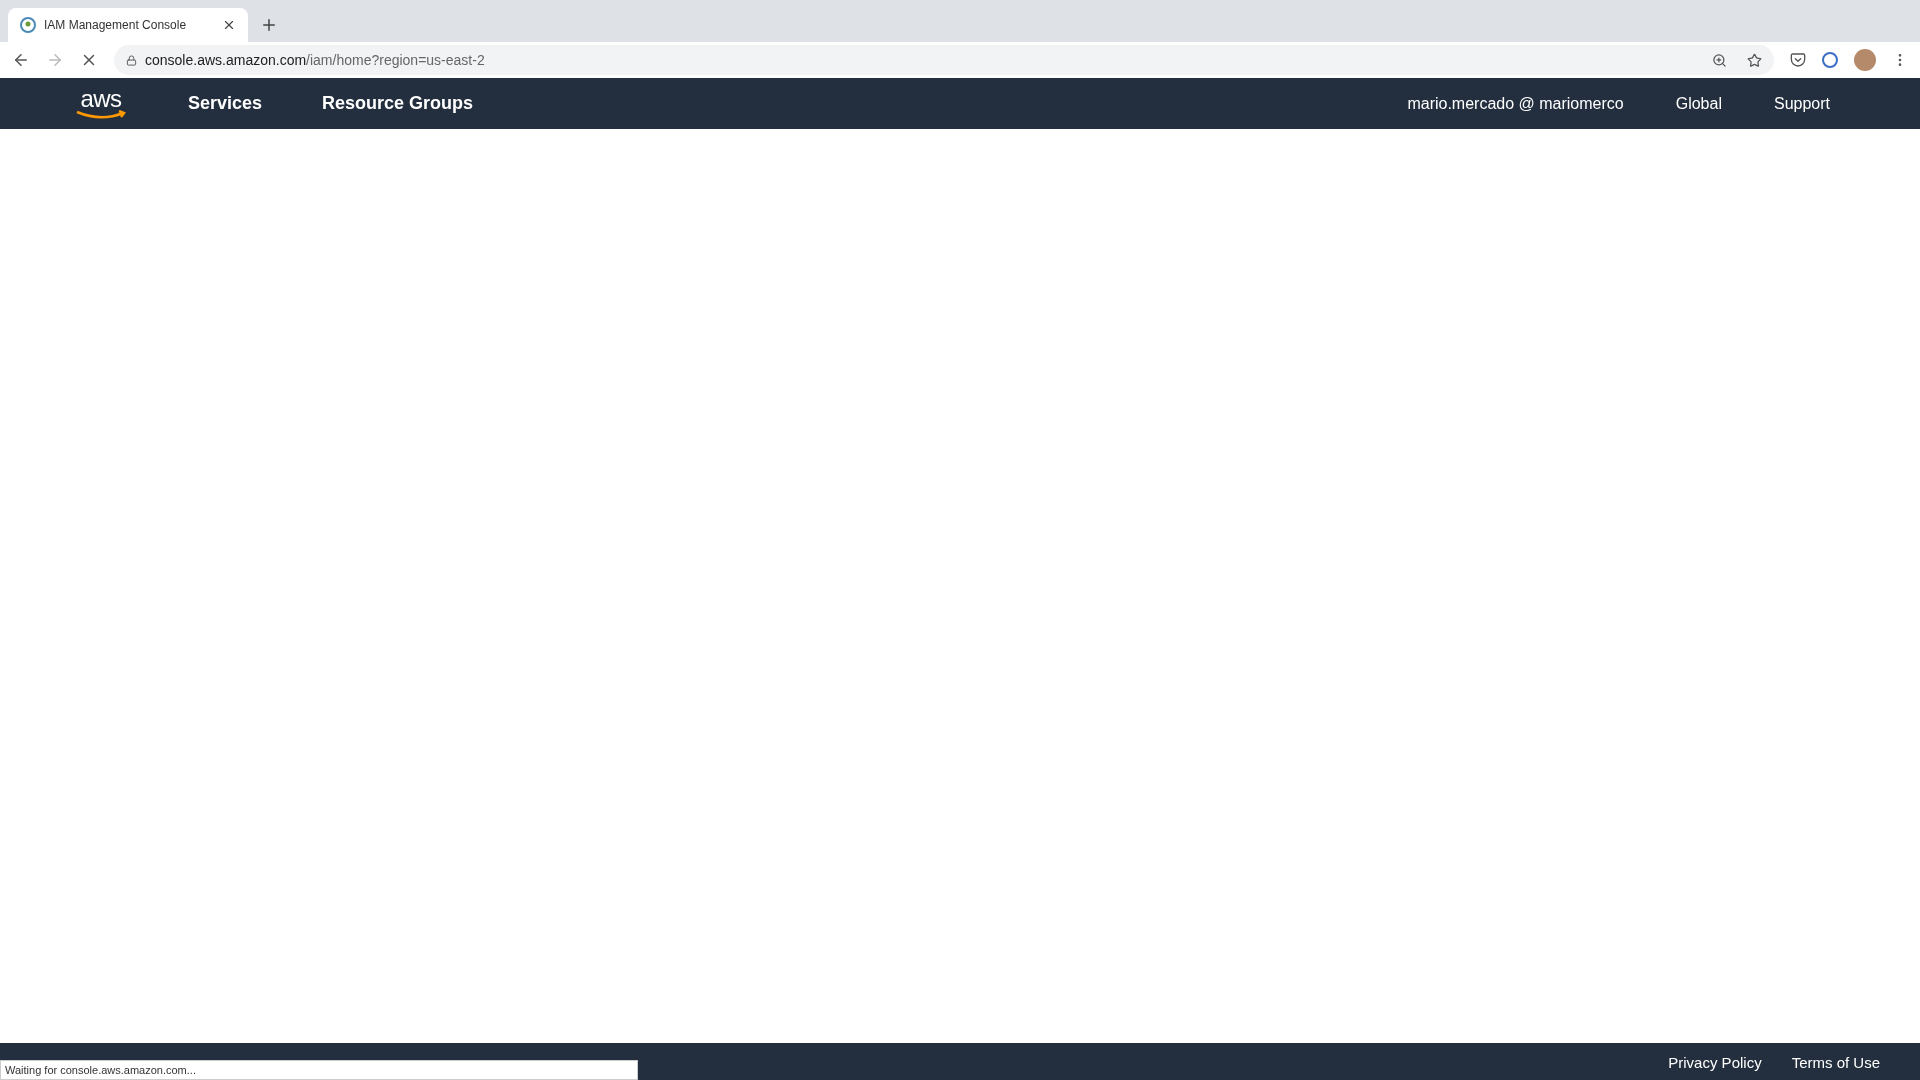 Image resolution: width=1920 pixels, height=1080 pixels. I want to click on account-menu: mario.mercado @ mariomerco, so click(1515, 103).